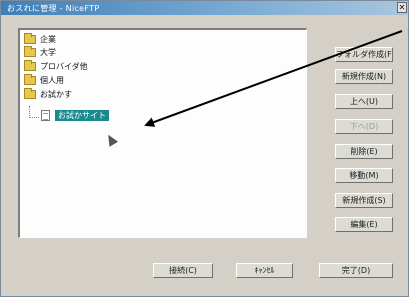 The width and height of the screenshot is (409, 297). I want to click on delete-button: 削除(E), so click(364, 151).